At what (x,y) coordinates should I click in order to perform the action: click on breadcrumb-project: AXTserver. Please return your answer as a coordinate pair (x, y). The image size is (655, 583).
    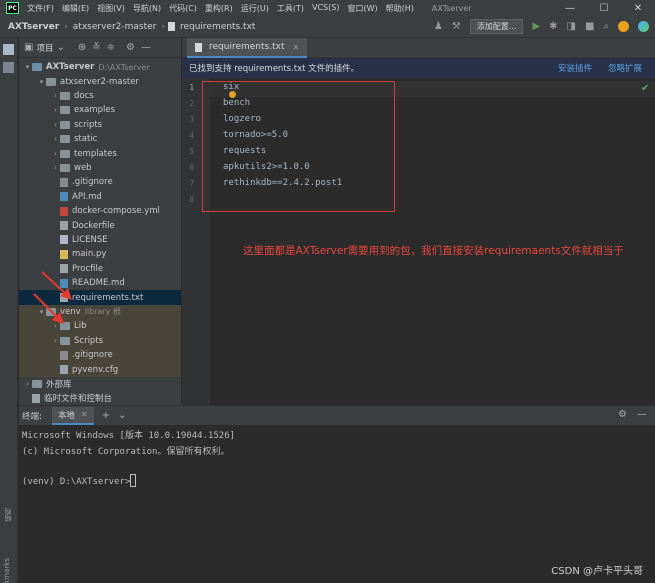
    Looking at the image, I should click on (33, 27).